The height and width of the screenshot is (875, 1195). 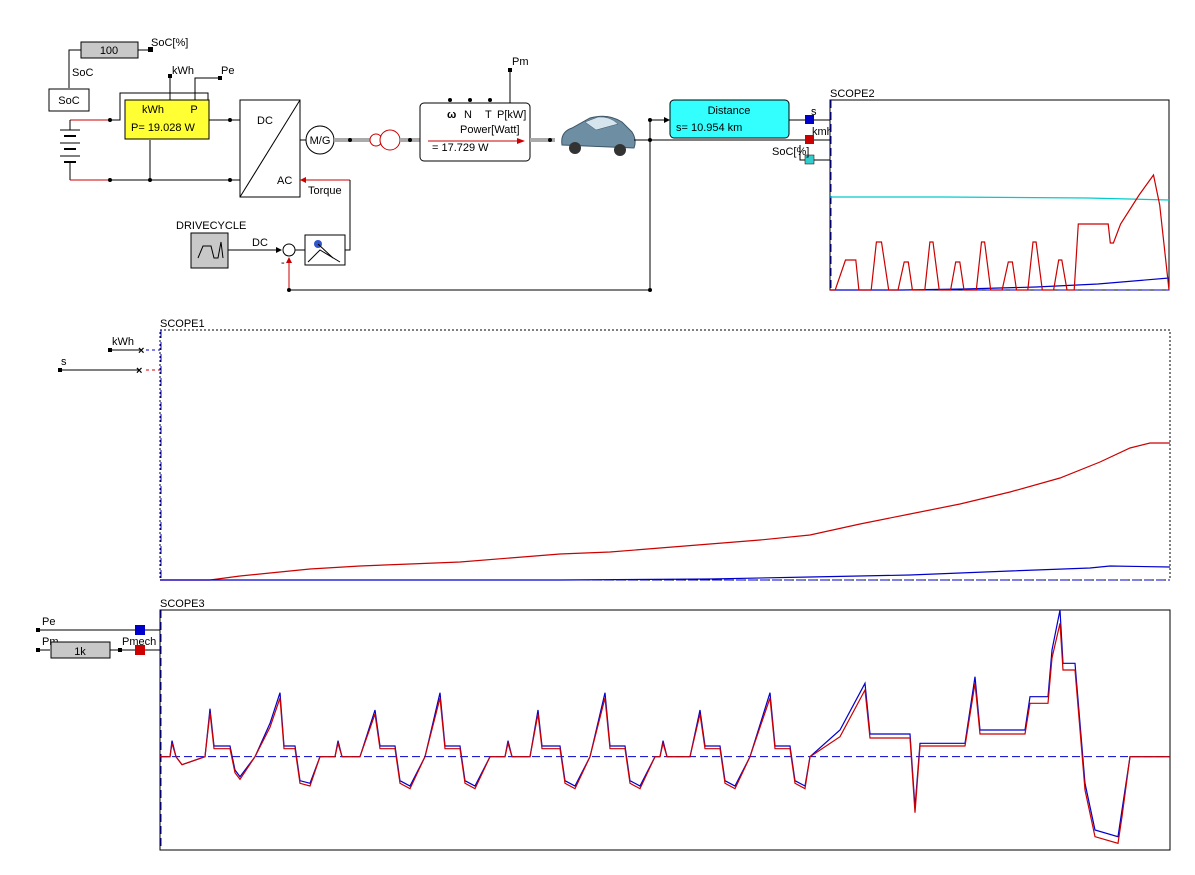 What do you see at coordinates (227, 71) in the screenshot?
I see `pe-top-label: Pe` at bounding box center [227, 71].